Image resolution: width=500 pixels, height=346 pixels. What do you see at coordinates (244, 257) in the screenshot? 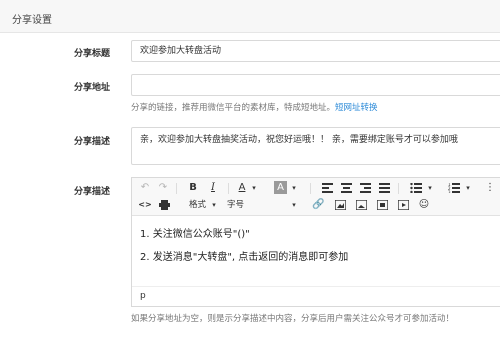
I see `content-line: 2. 发送消息"大转盘", 点击返回的消息即可参加` at bounding box center [244, 257].